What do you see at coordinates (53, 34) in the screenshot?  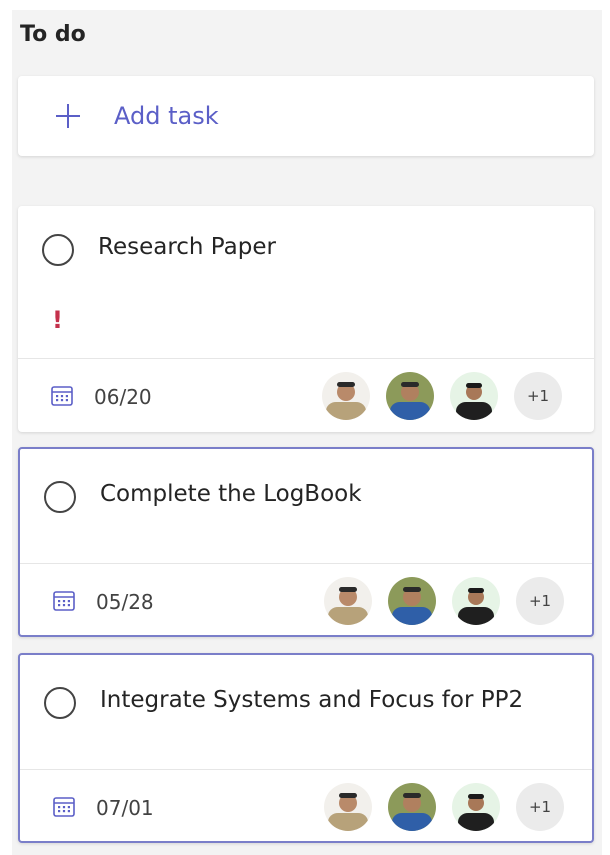 I see `column-title: To do` at bounding box center [53, 34].